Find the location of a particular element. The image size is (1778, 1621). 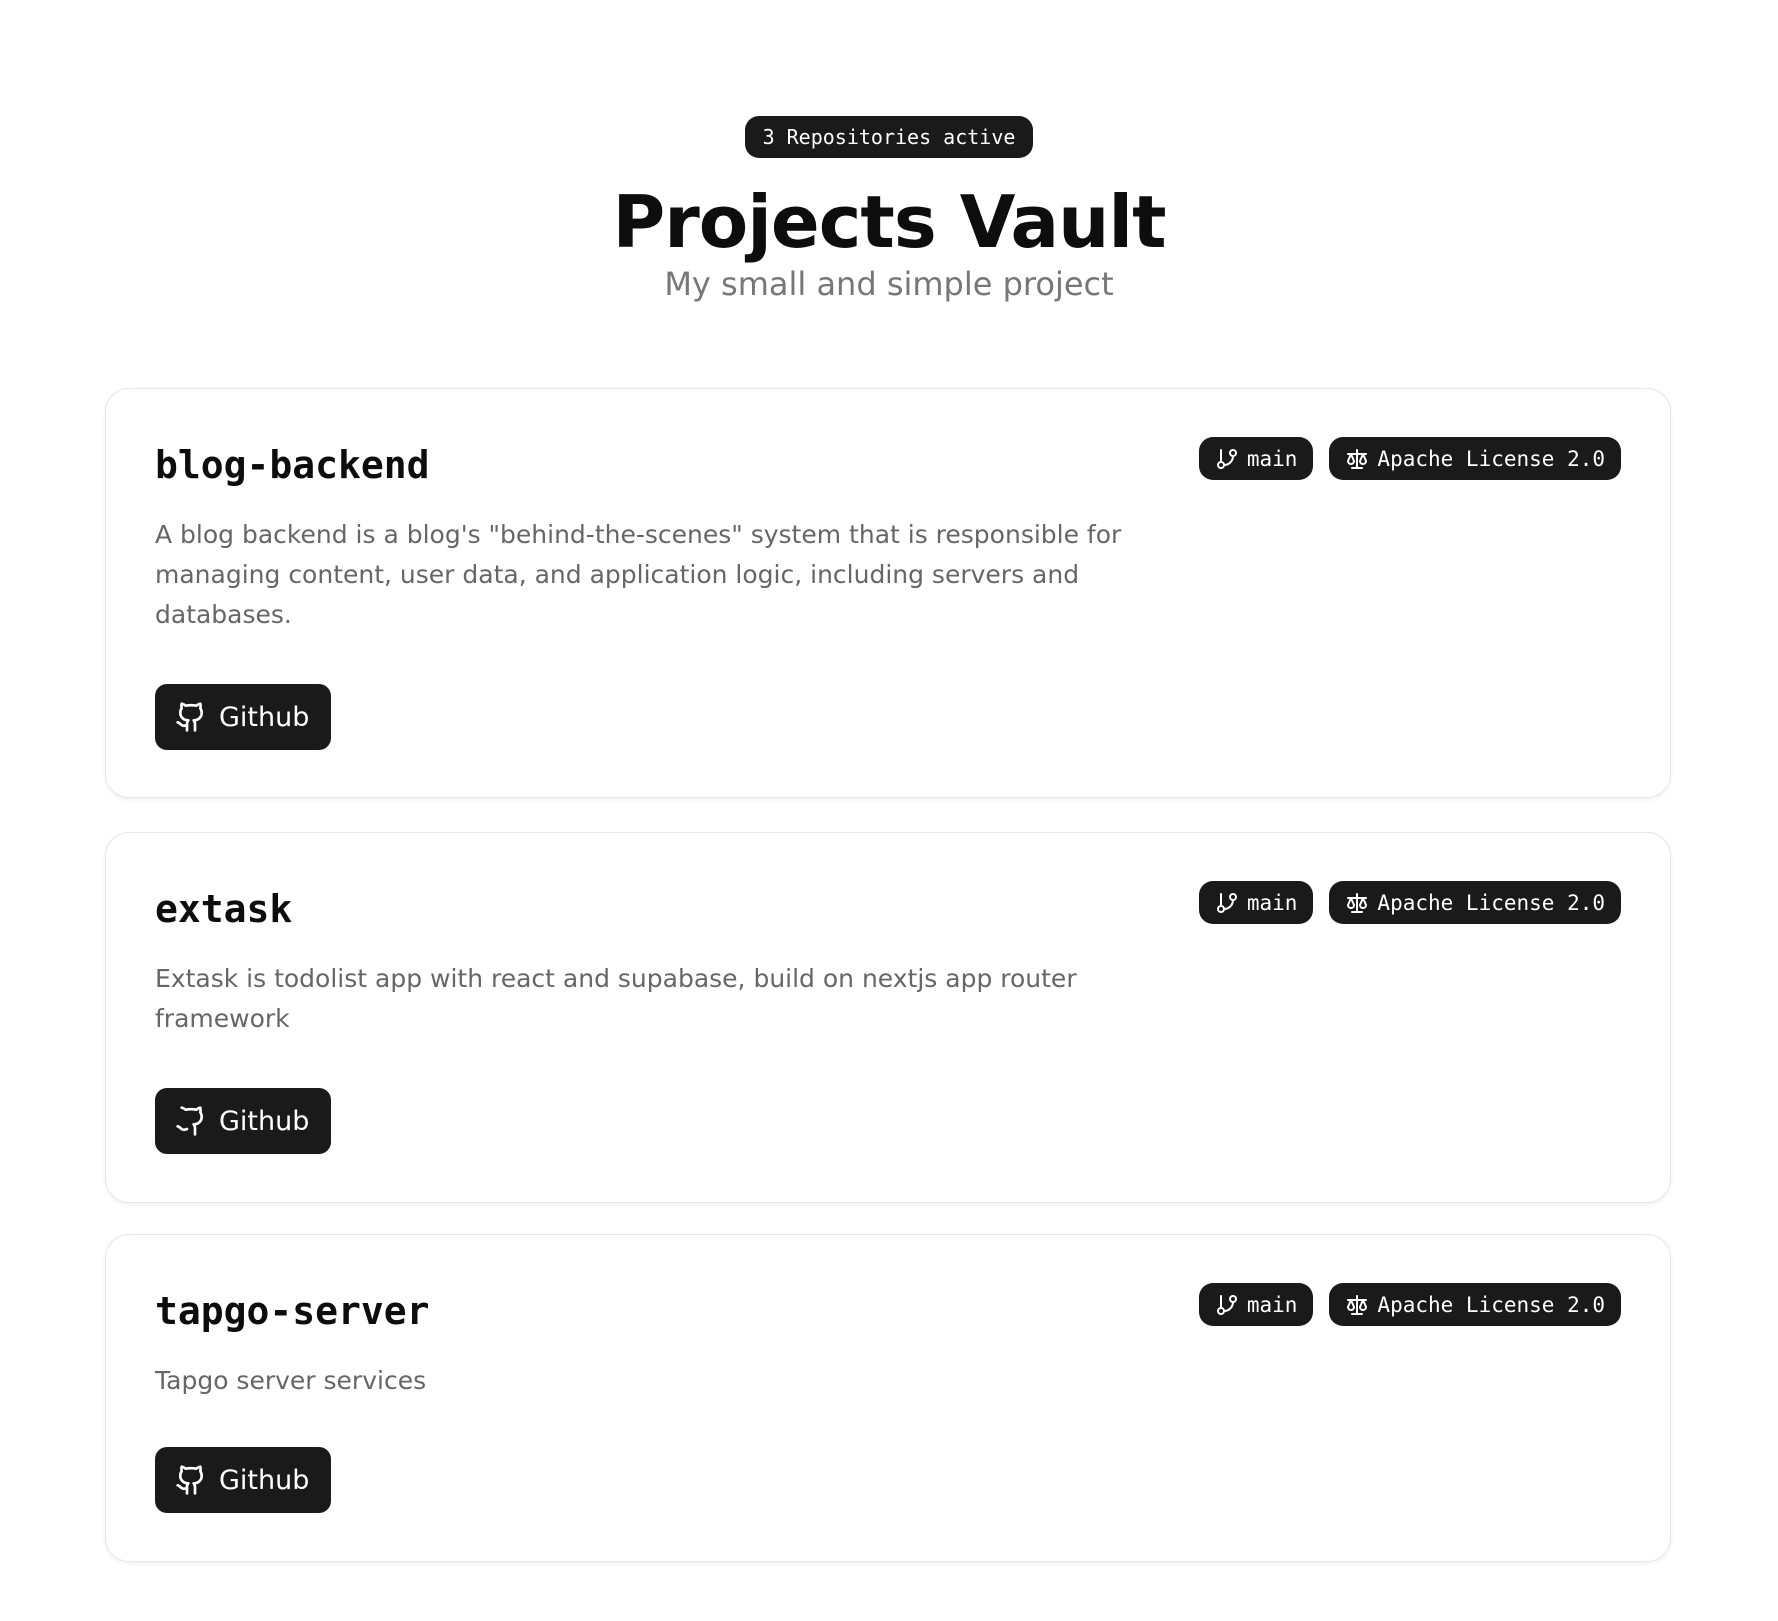

project-title: blog-backend is located at coordinates (292, 465).